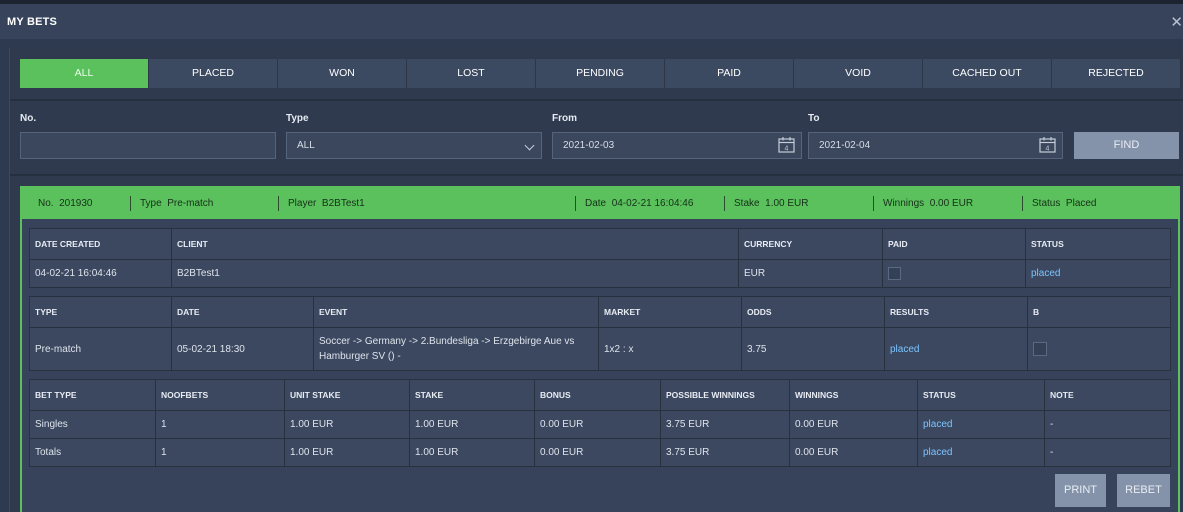 Image resolution: width=1183 pixels, height=512 pixels. What do you see at coordinates (84, 73) in the screenshot?
I see `tab-all: ALL` at bounding box center [84, 73].